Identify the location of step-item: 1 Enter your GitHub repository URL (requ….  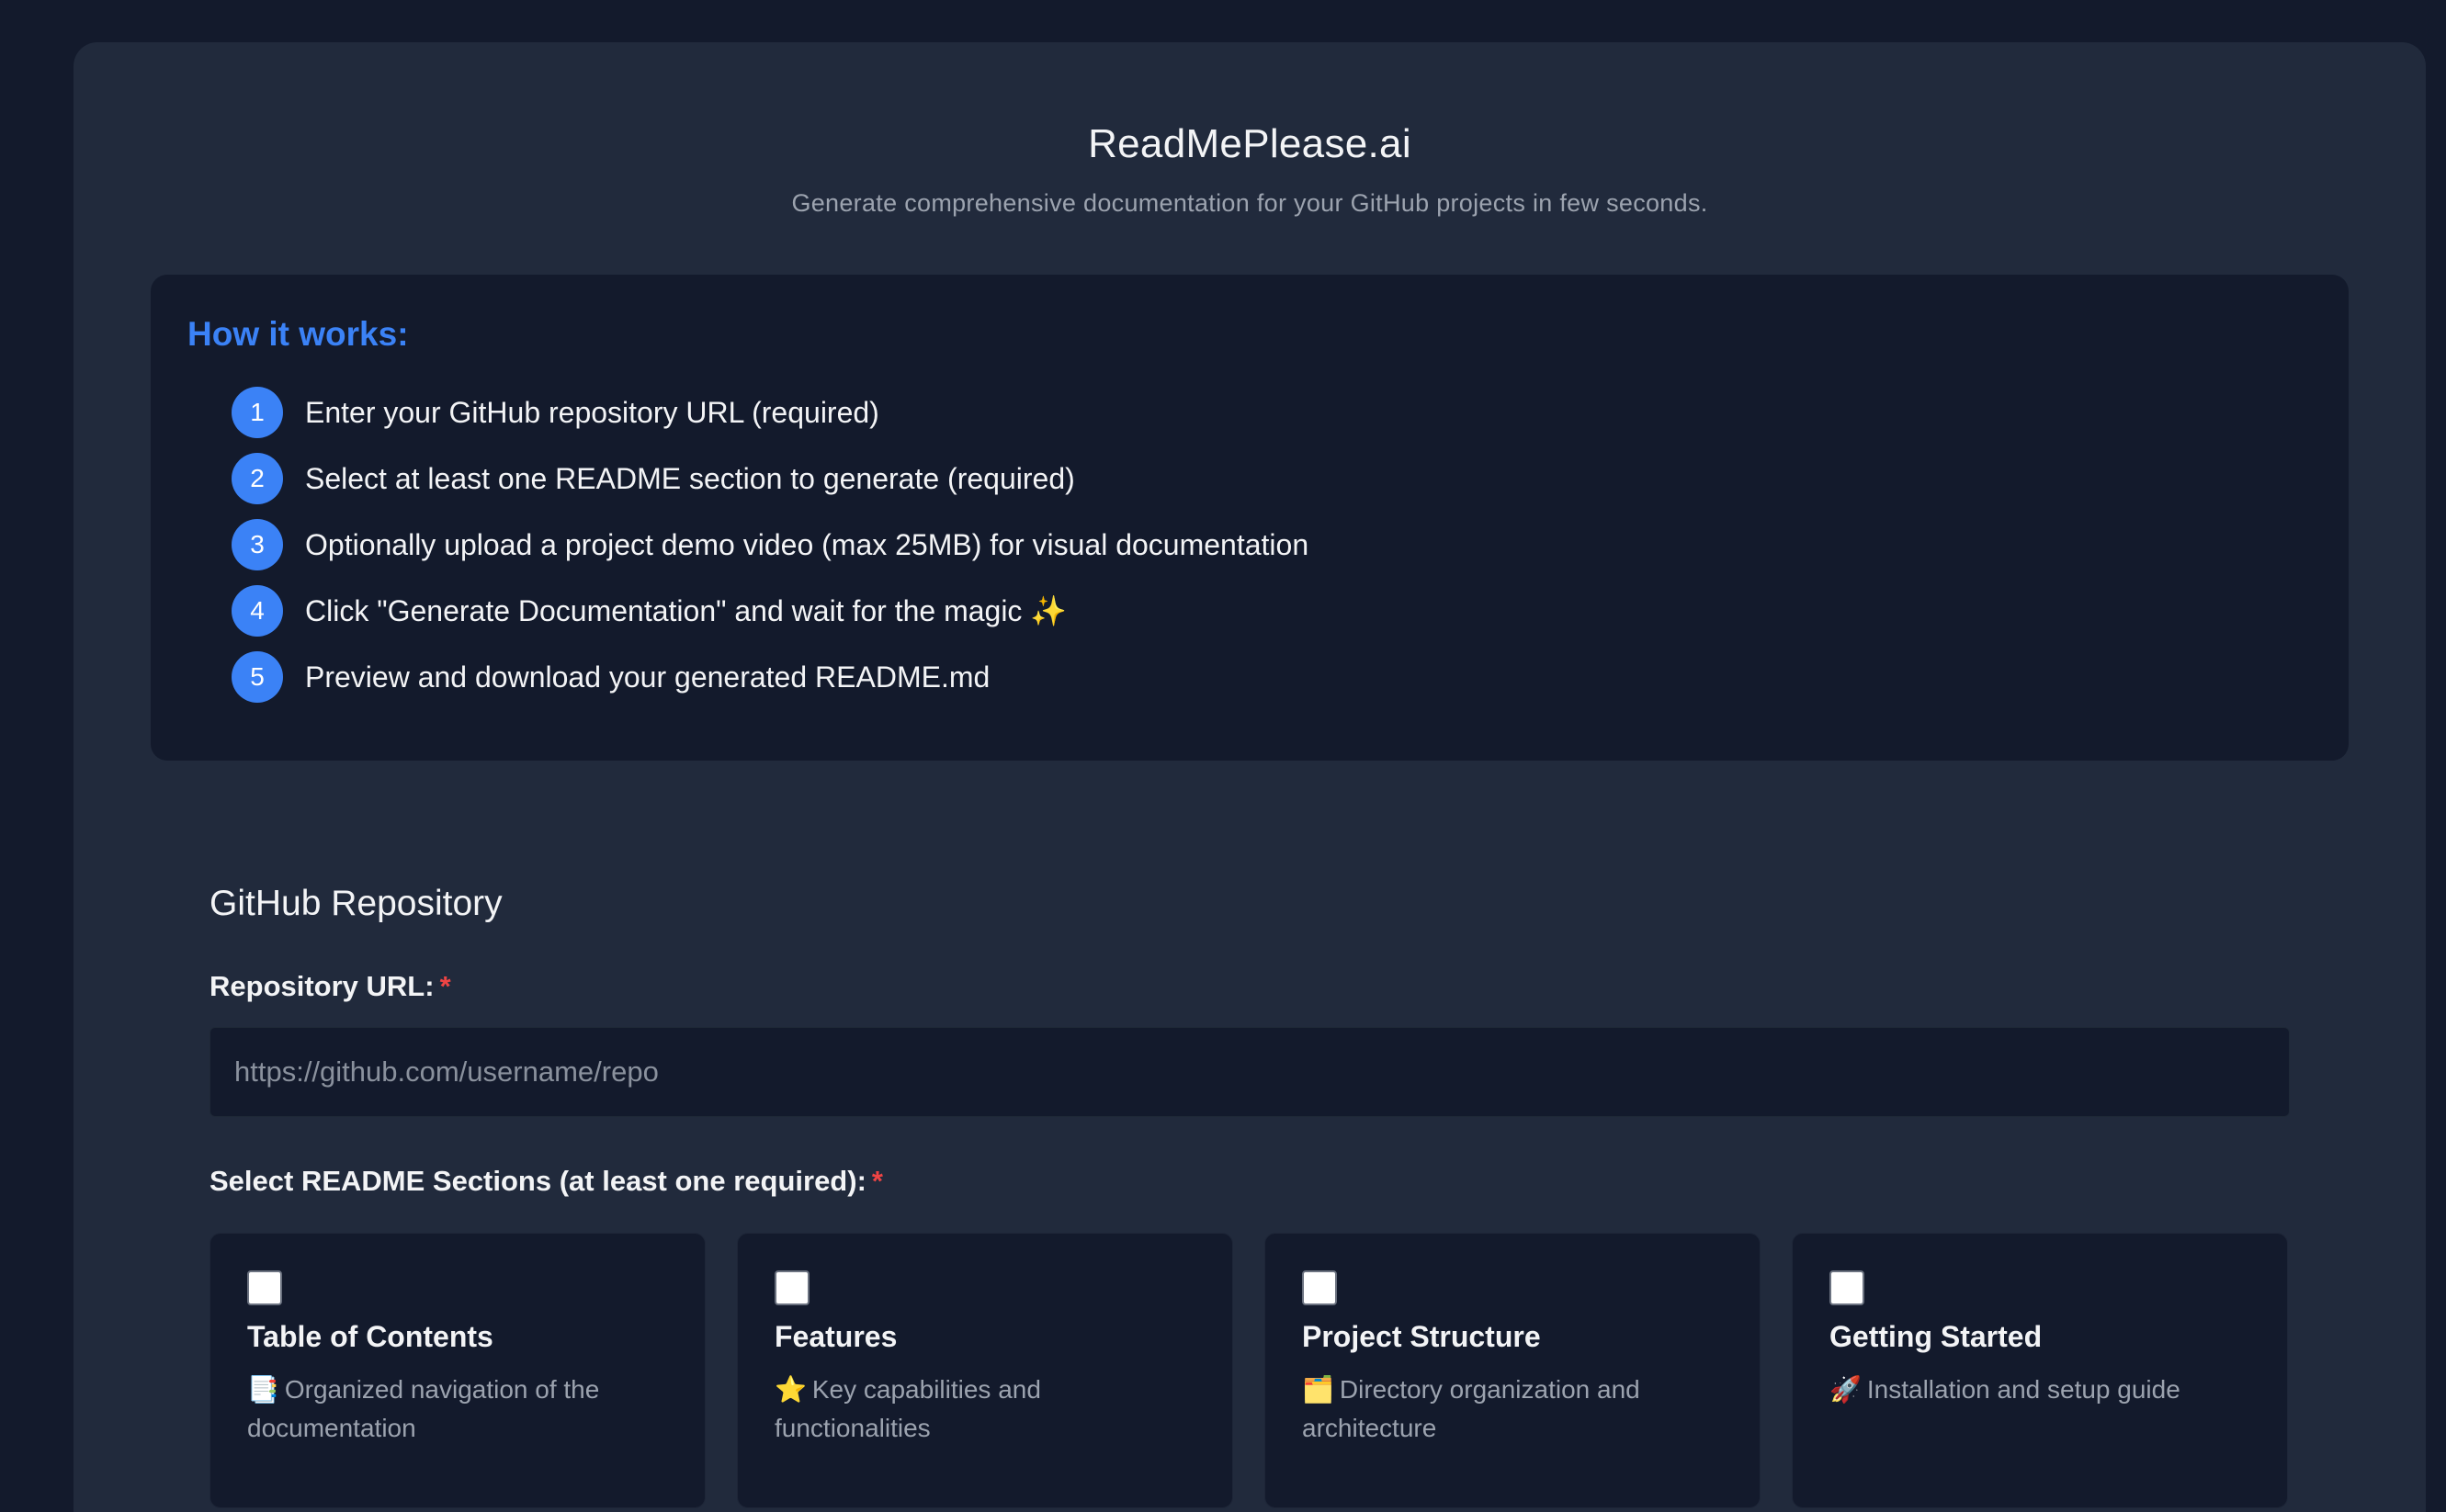
(1272, 412).